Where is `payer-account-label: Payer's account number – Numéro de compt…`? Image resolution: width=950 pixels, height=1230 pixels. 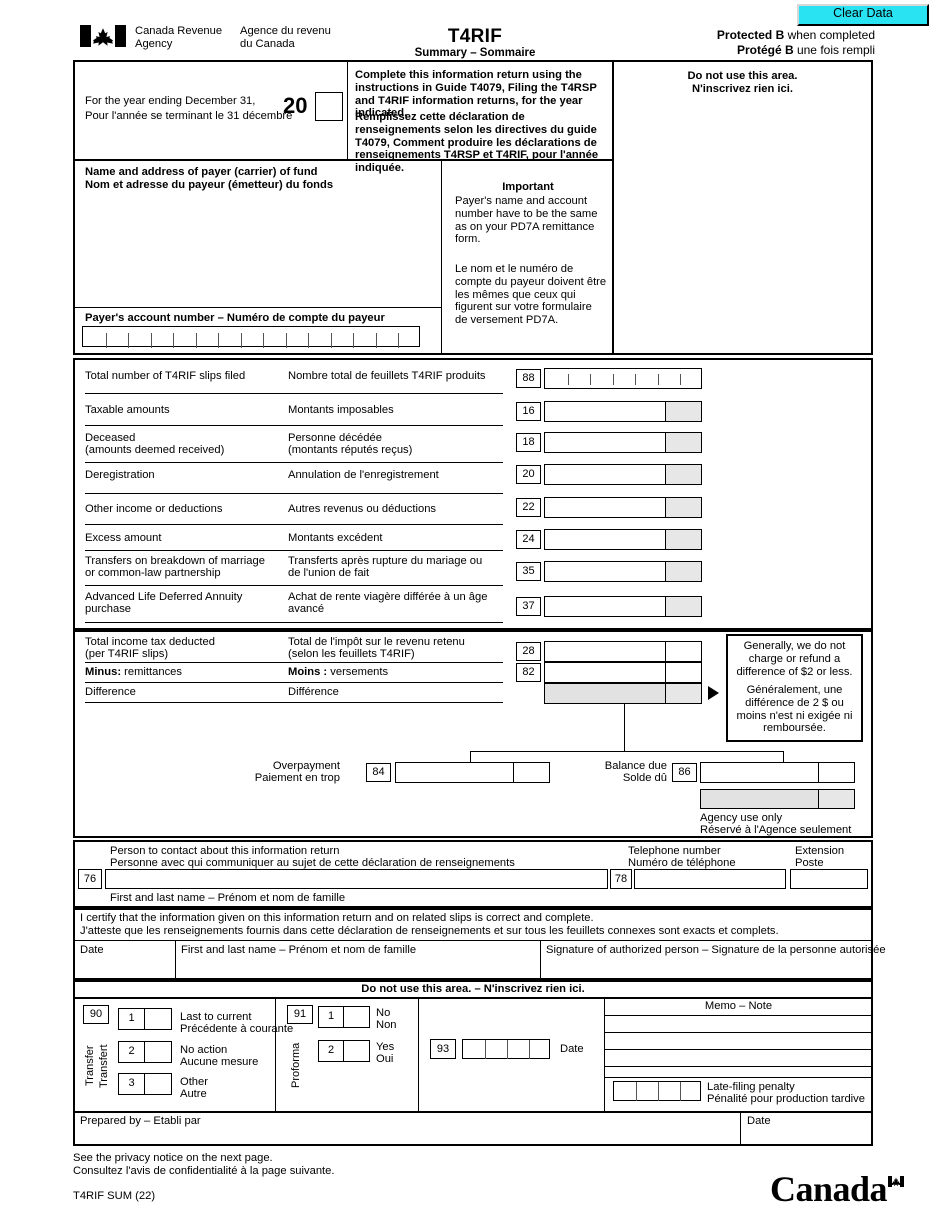
payer-account-label: Payer's account number – Numéro de compt… is located at coordinates (235, 318).